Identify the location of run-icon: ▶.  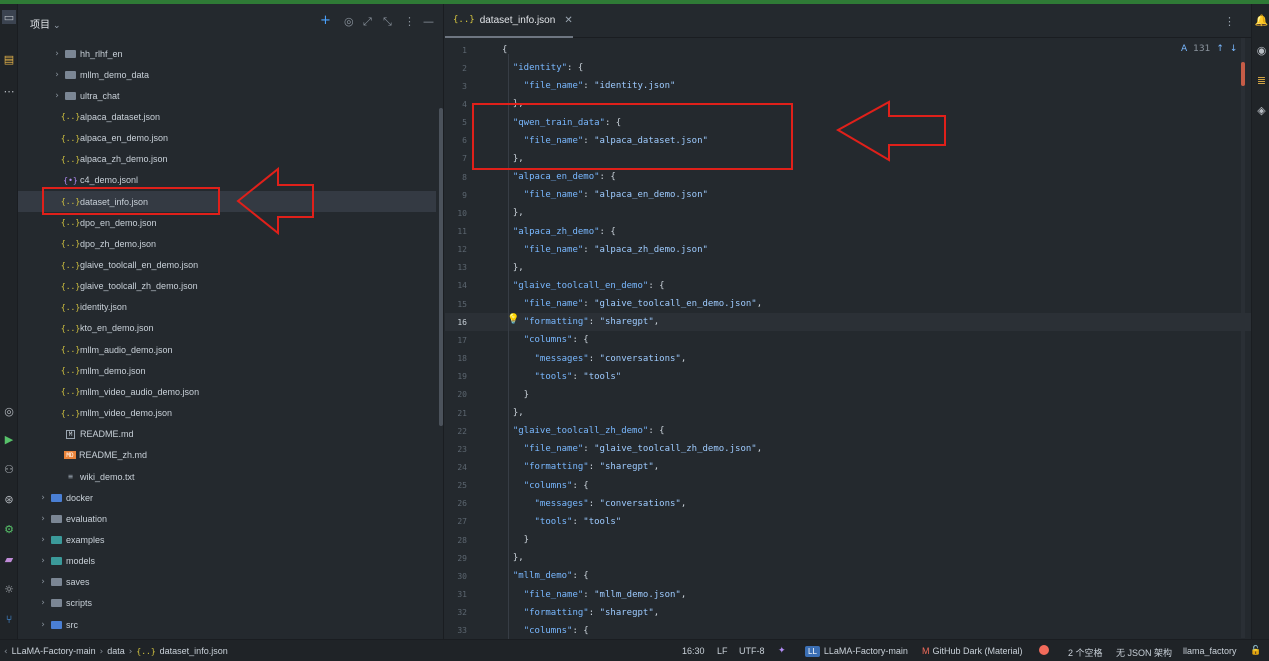
(9, 439).